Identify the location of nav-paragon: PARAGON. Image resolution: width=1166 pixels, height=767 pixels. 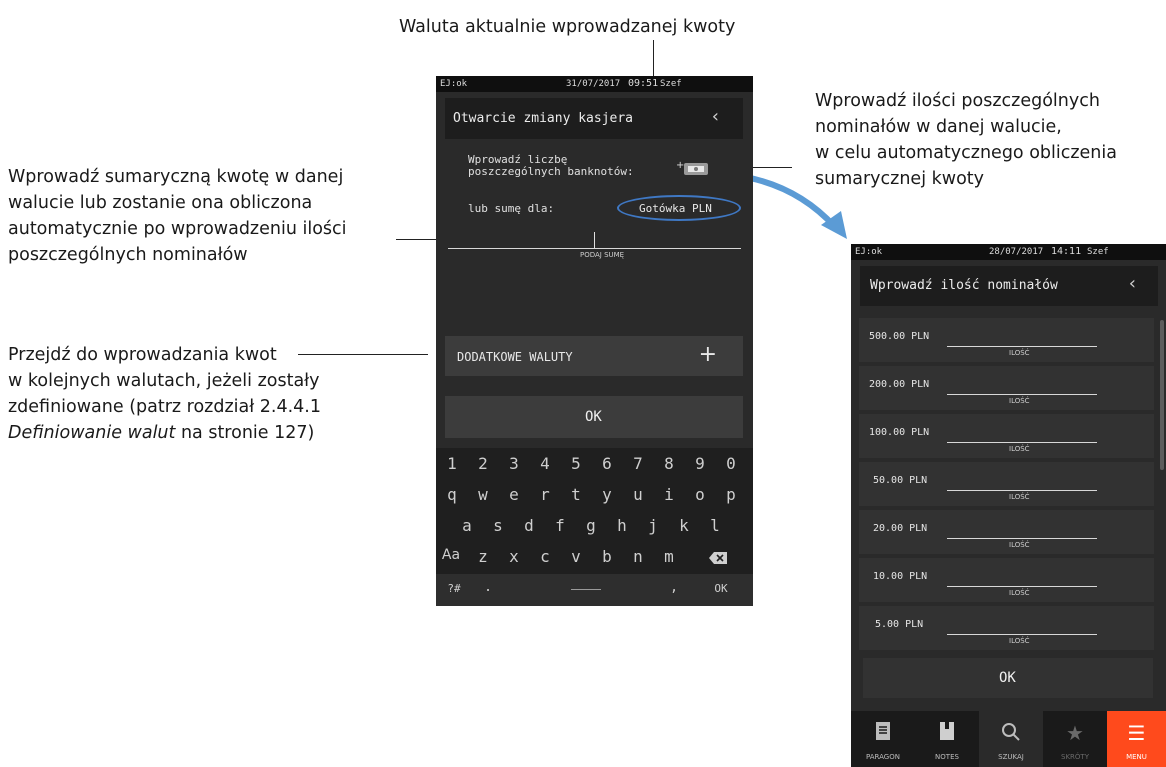
(883, 739).